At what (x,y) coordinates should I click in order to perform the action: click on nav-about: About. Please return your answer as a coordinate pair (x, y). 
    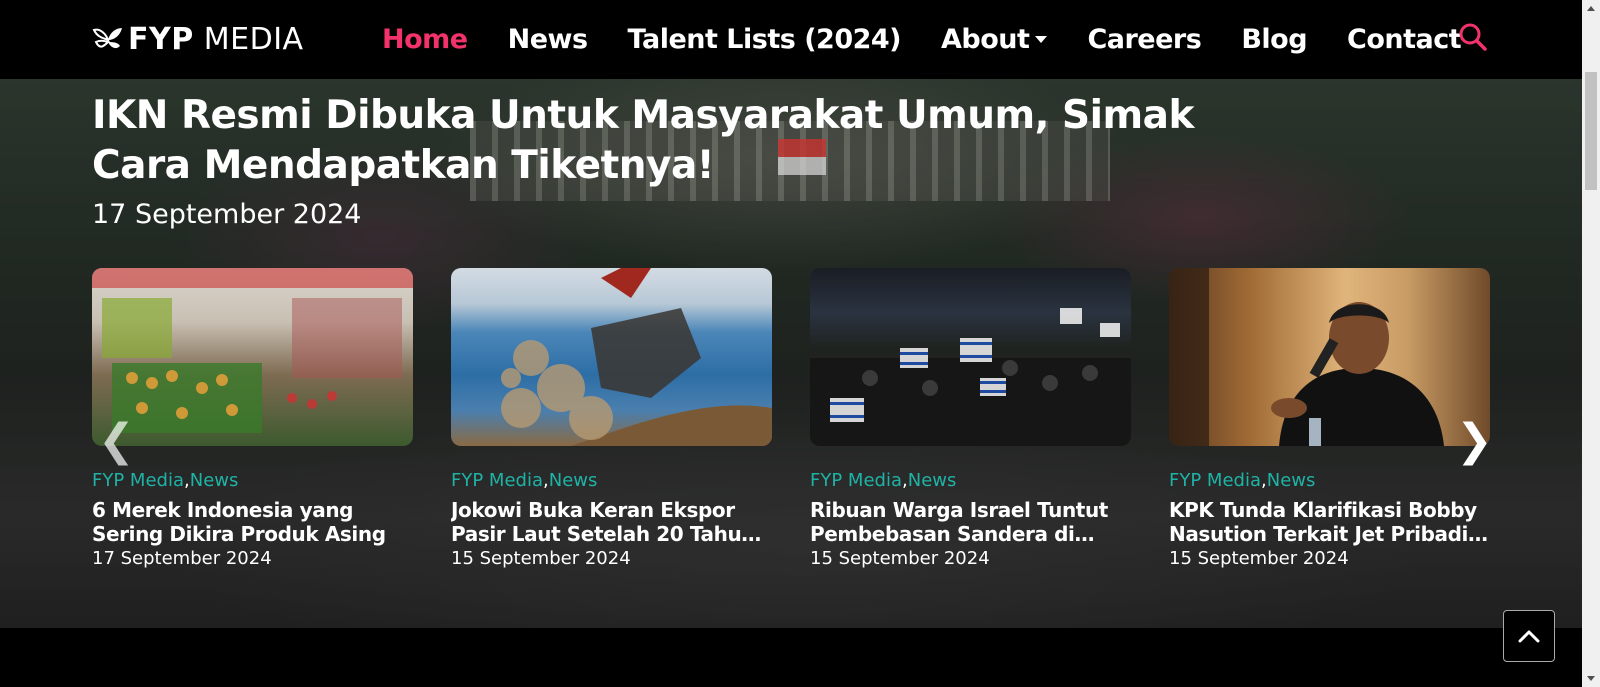
    Looking at the image, I should click on (994, 39).